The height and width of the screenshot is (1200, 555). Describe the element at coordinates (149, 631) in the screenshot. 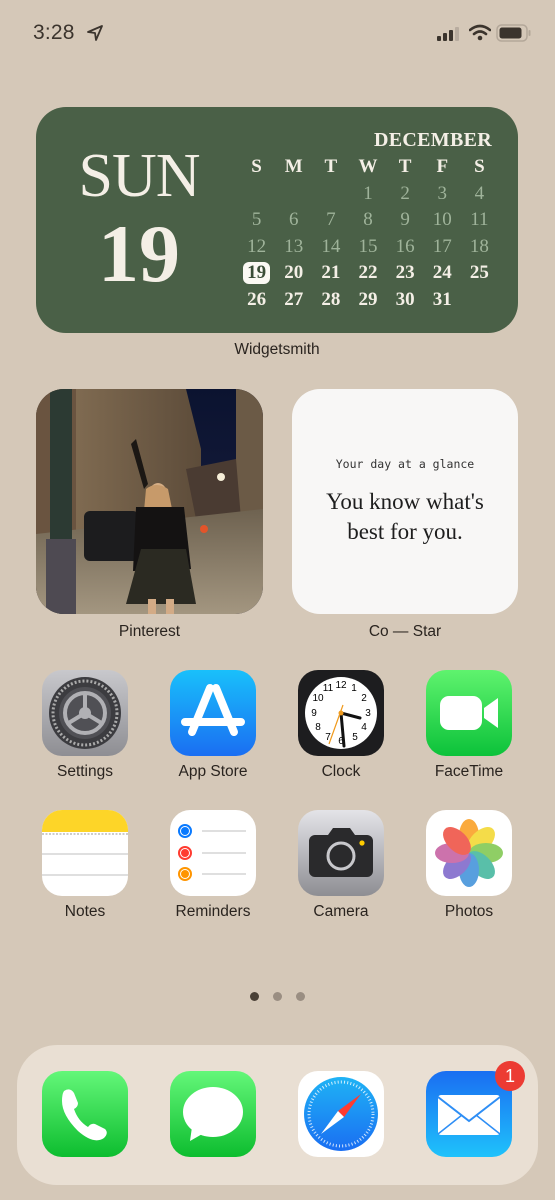

I see `widget-label-pinterest: Pinterest` at that location.